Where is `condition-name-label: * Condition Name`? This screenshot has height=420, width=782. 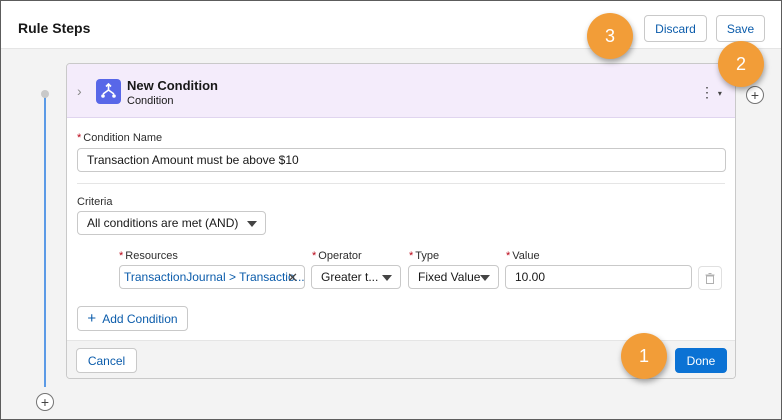
condition-name-label: * Condition Name is located at coordinates (120, 138).